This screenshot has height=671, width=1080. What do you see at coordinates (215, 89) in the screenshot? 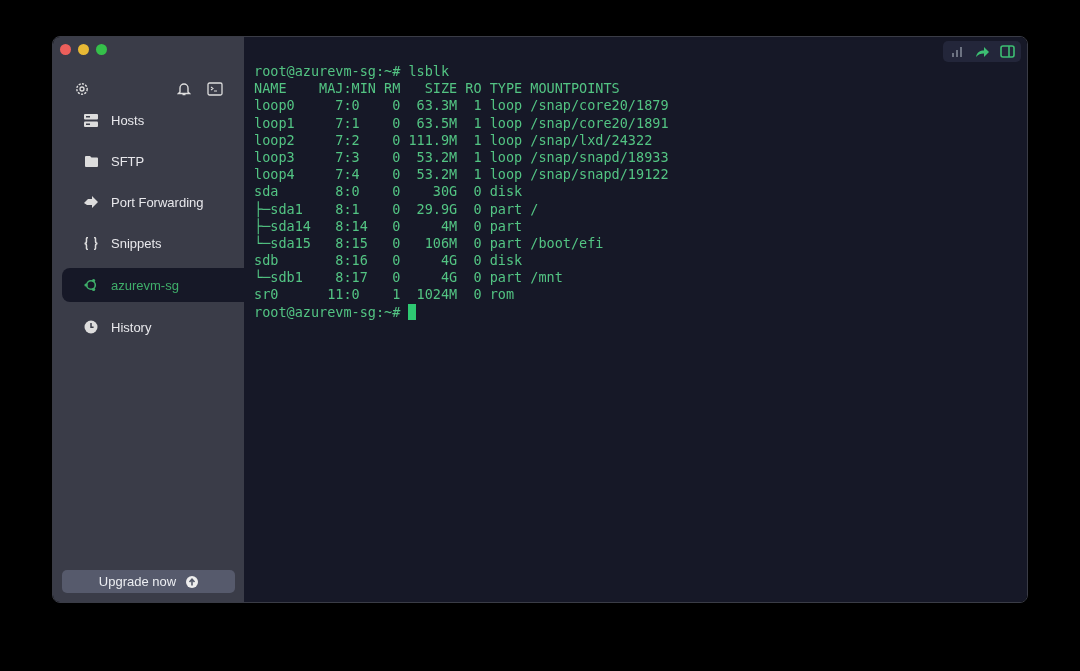
I see `terminal-icon` at bounding box center [215, 89].